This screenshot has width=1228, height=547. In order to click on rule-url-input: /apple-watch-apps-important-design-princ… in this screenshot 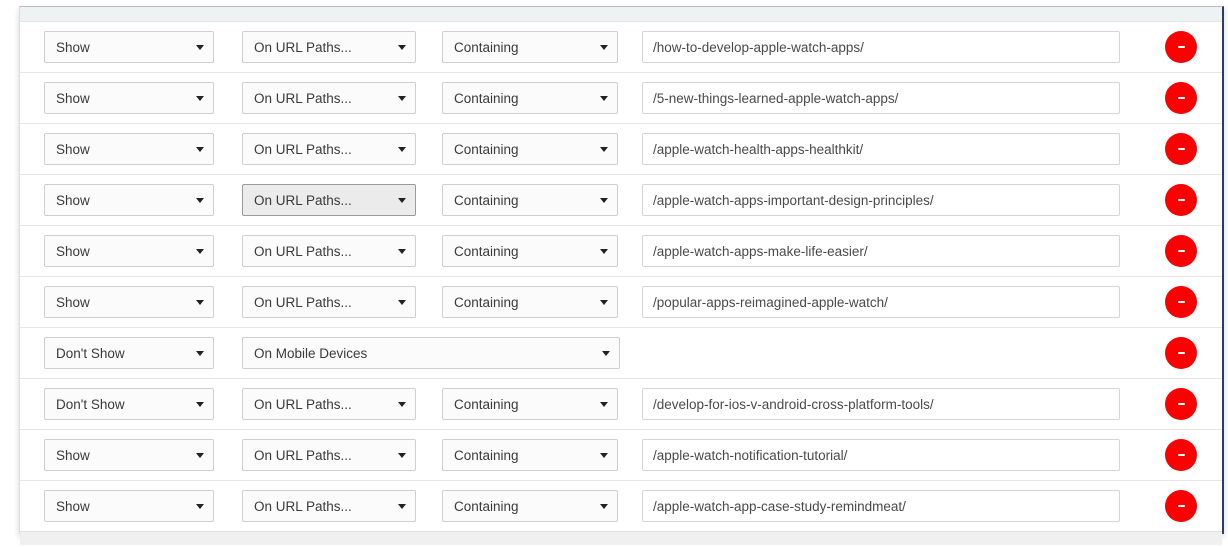, I will do `click(881, 200)`.